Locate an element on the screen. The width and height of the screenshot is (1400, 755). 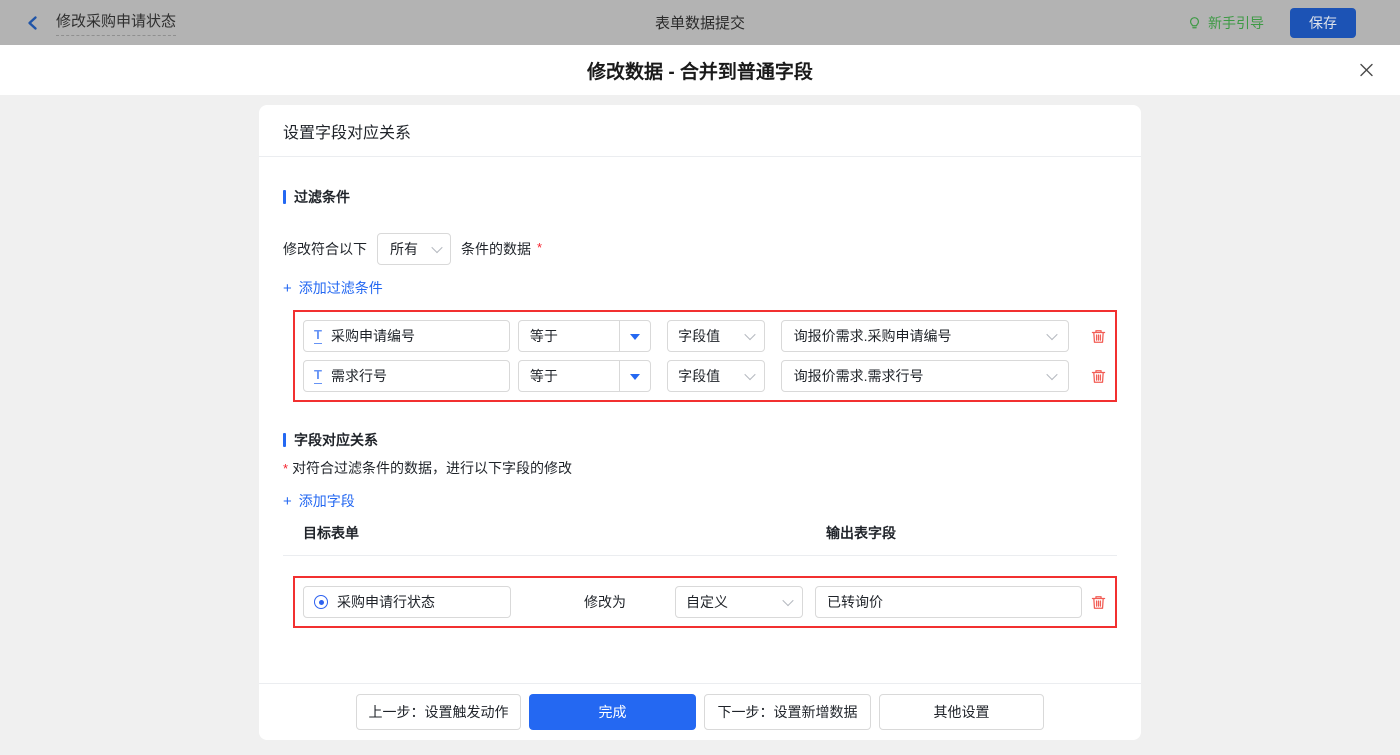
add-filter-condition-link: + 添加过滤条件 is located at coordinates (333, 288).